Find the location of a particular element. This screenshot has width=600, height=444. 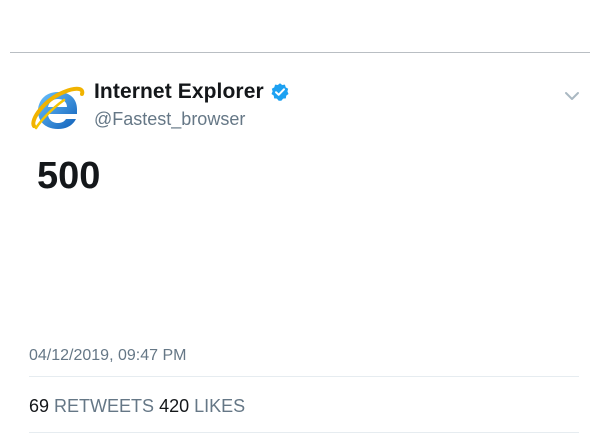

likes-stat: 420 LIKES is located at coordinates (202, 406).